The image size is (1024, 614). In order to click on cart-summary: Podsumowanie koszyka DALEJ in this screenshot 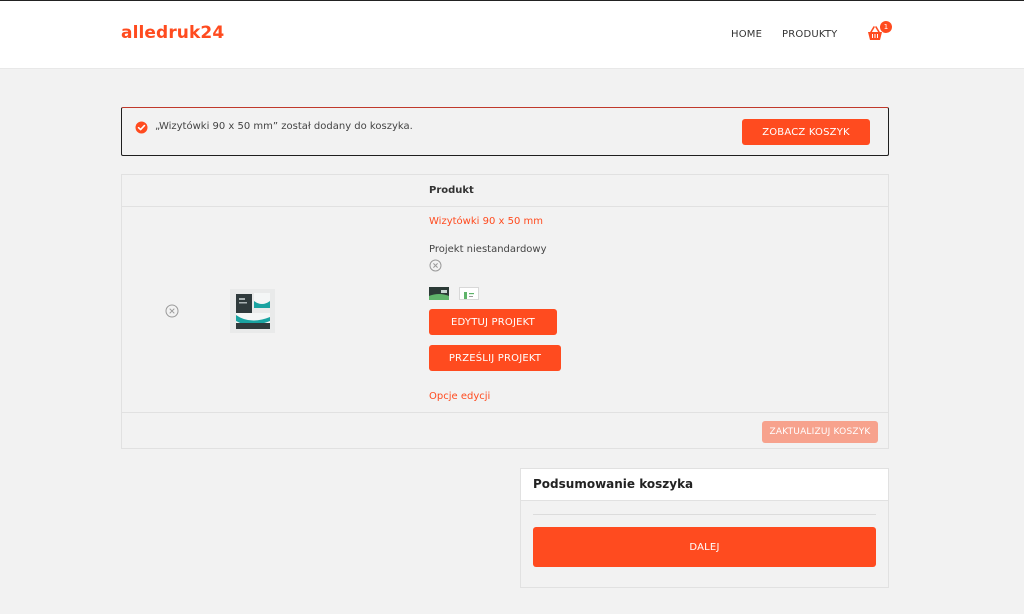, I will do `click(704, 528)`.